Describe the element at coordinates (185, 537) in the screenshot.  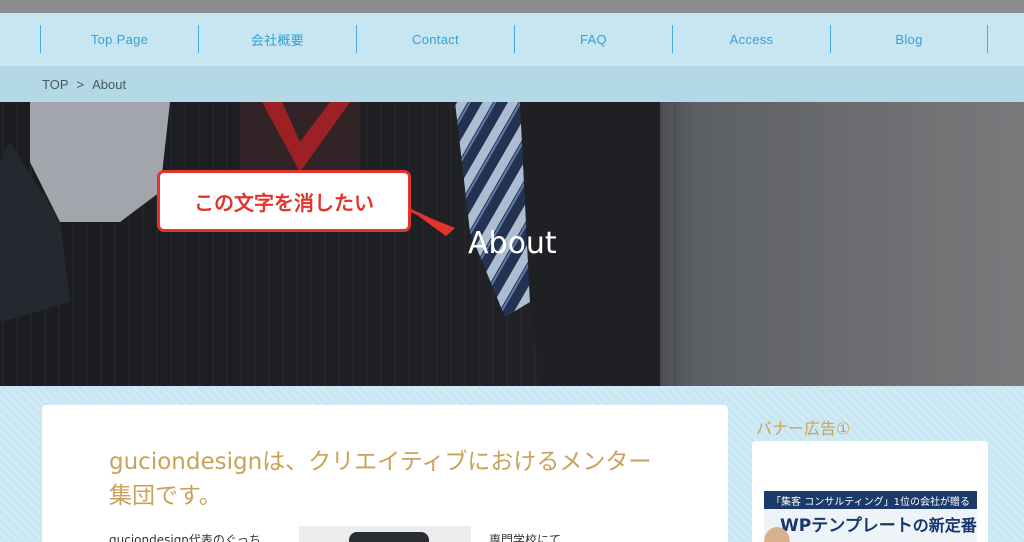
I see `intro-text-left: guciondesign代表のぐっち` at that location.